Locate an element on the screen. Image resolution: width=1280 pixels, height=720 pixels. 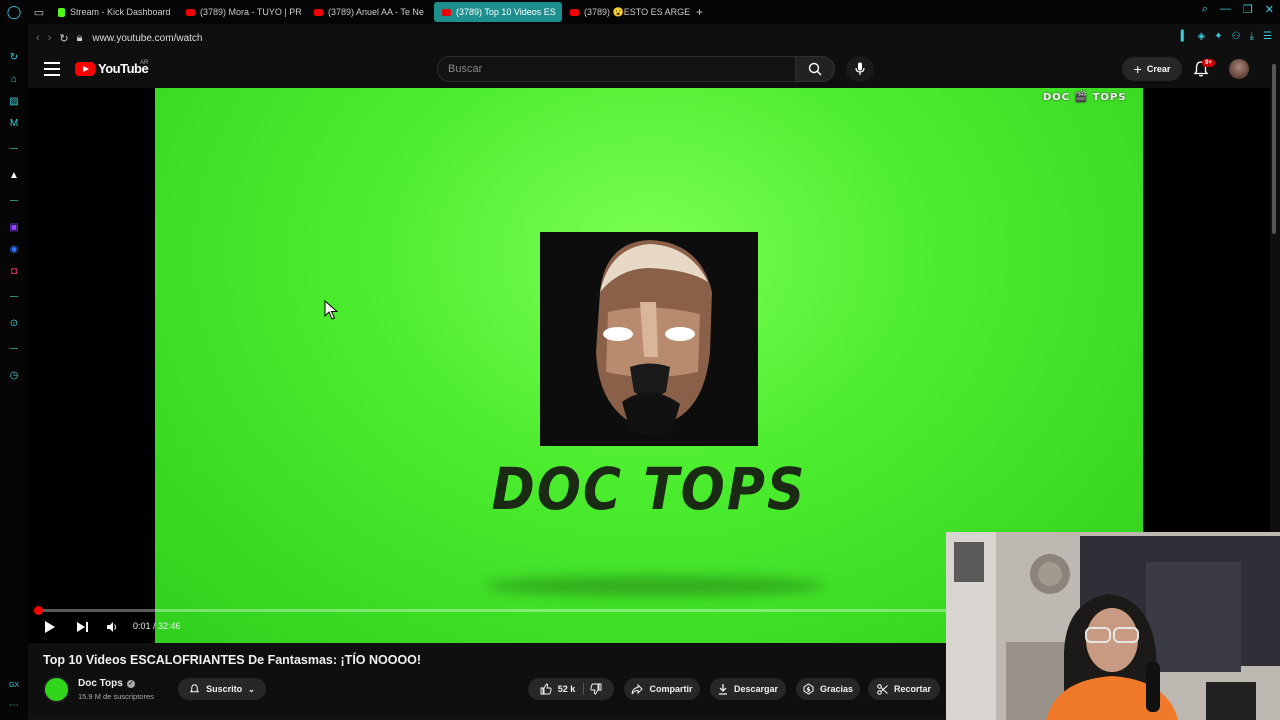
close-icon: ✕ is located at coordinates (1269, 9).